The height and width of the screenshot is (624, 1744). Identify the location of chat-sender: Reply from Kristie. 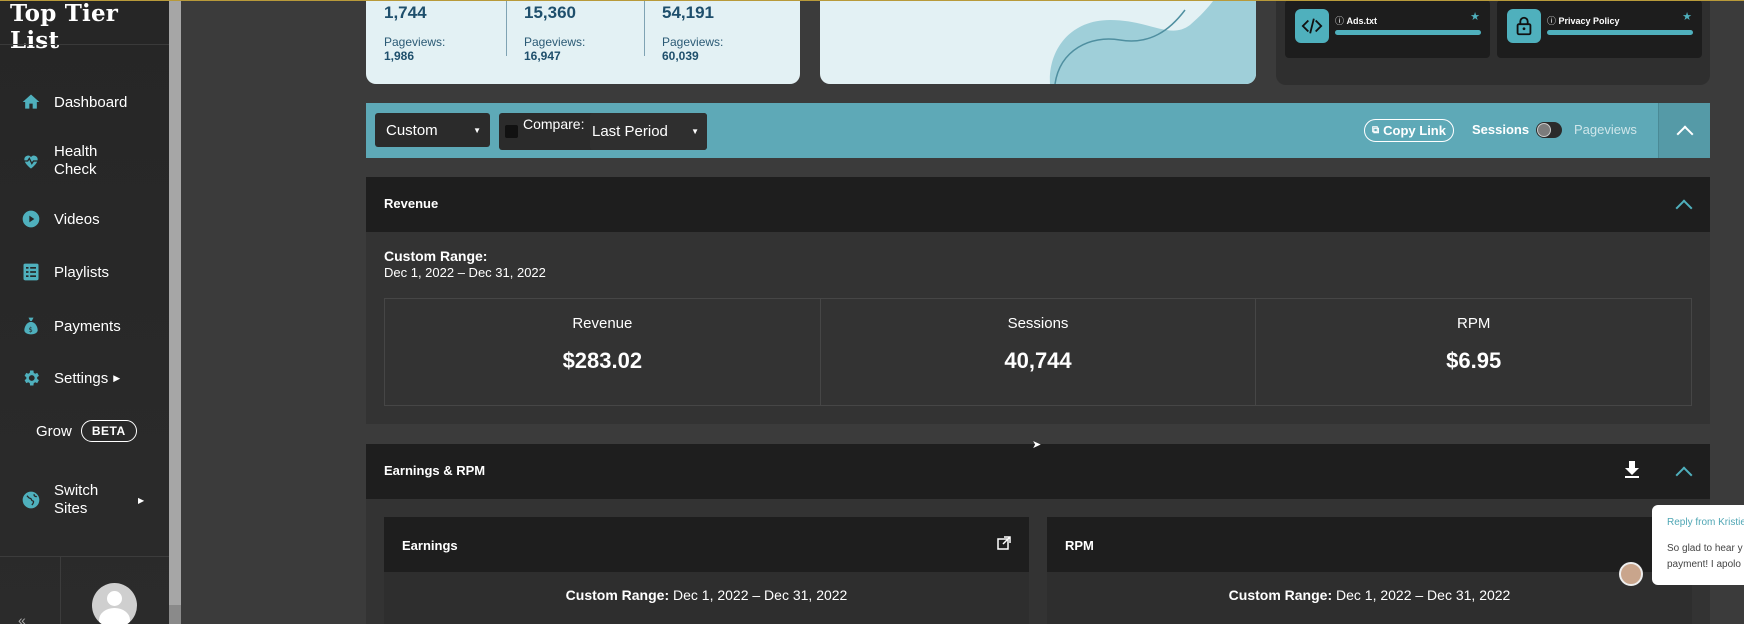
(1705, 522).